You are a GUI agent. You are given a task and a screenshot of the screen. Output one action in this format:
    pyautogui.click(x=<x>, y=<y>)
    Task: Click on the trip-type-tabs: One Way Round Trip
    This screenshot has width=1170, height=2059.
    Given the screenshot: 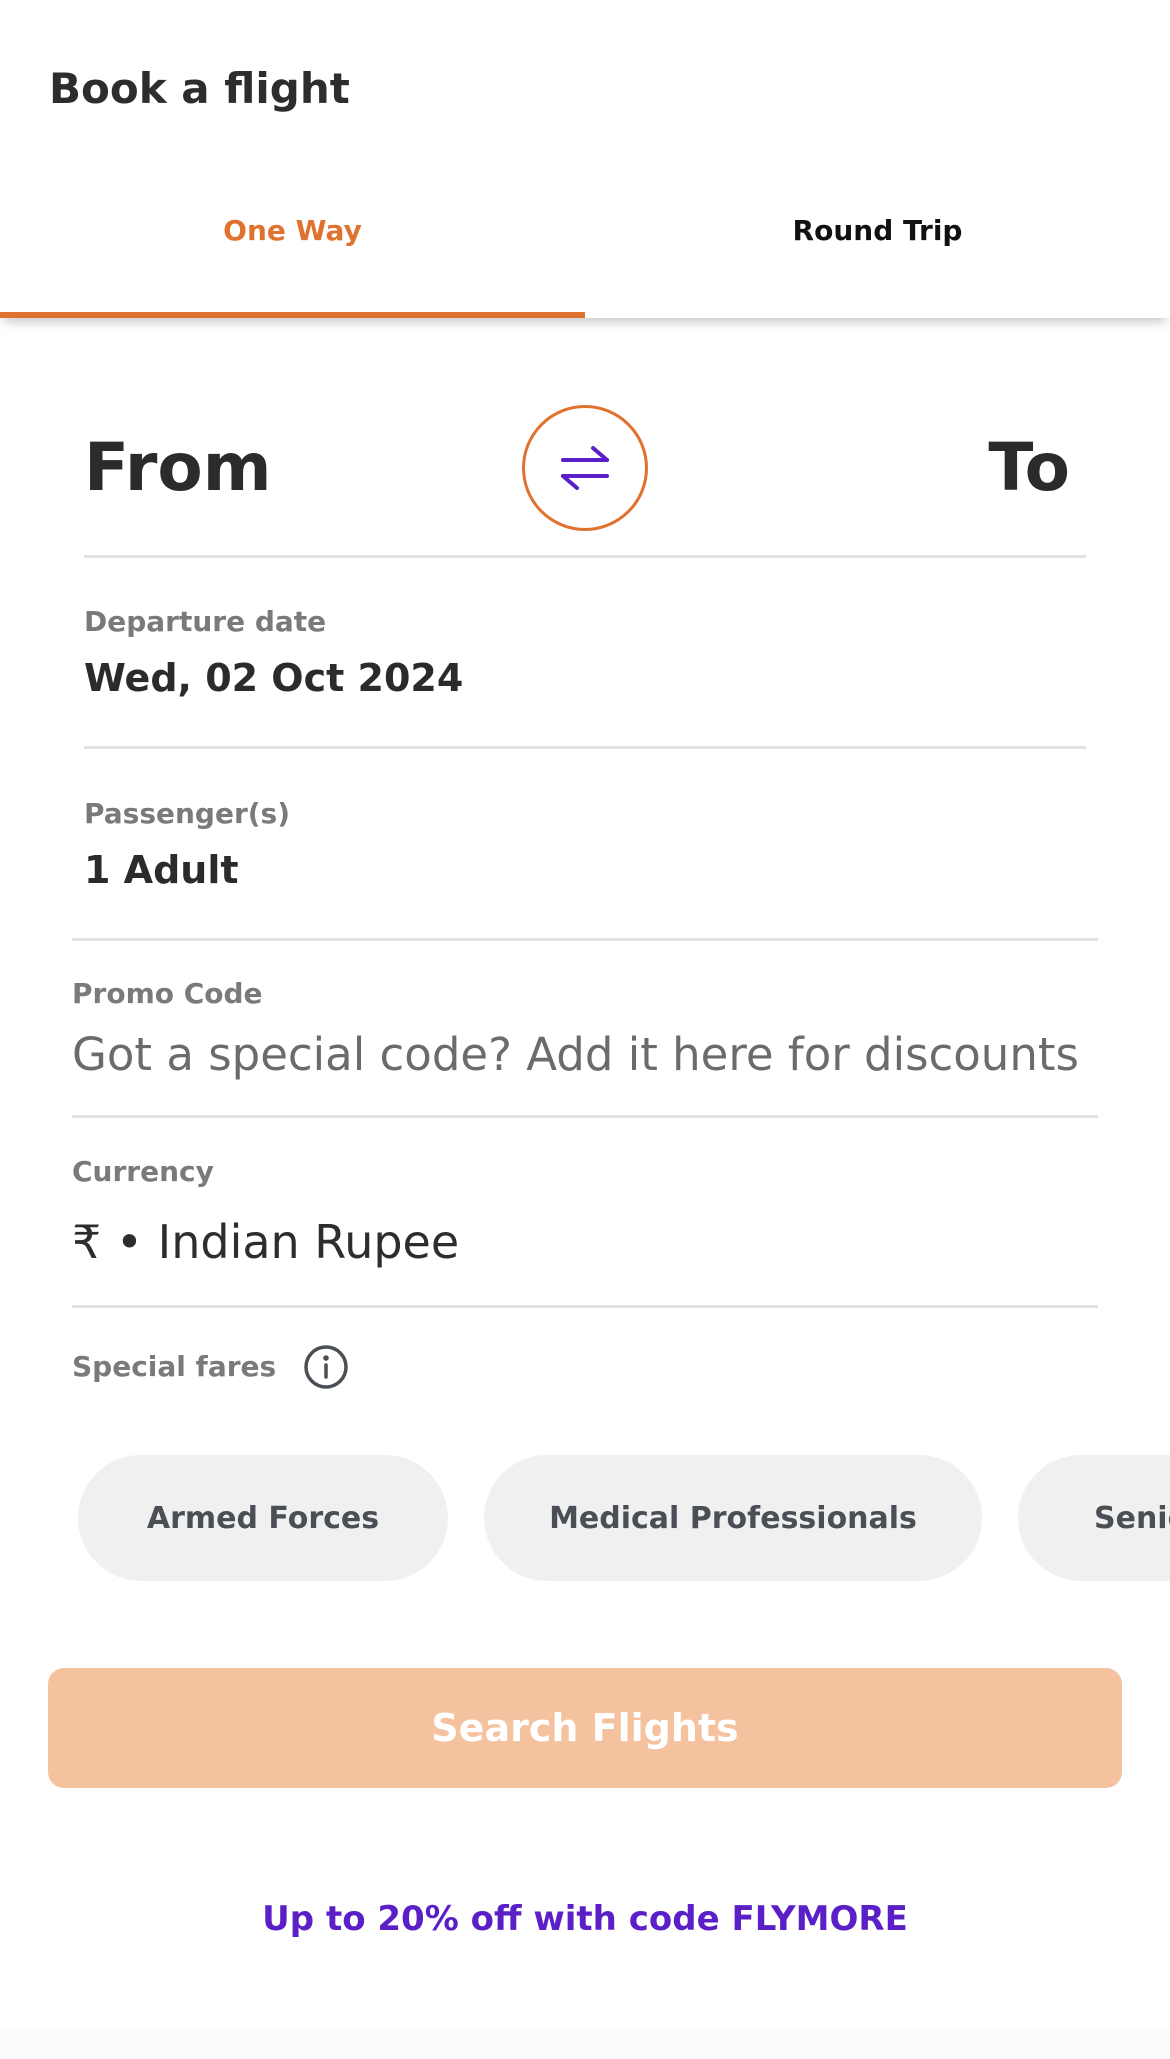 What is the action you would take?
    pyautogui.click(x=585, y=249)
    